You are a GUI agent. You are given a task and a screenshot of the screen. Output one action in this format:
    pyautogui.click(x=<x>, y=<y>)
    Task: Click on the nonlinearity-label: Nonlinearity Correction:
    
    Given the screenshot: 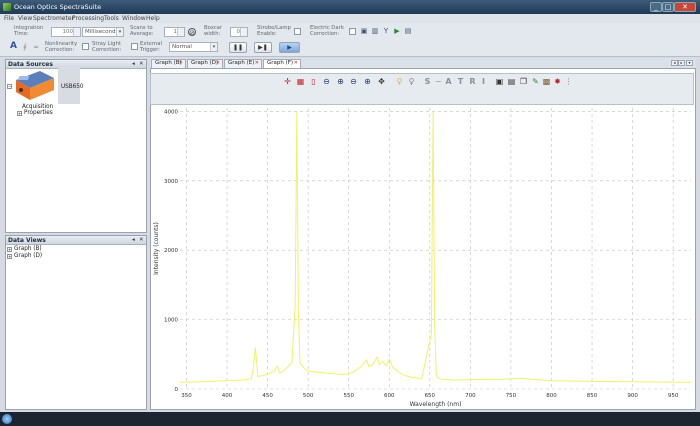 What is the action you would take?
    pyautogui.click(x=61, y=47)
    